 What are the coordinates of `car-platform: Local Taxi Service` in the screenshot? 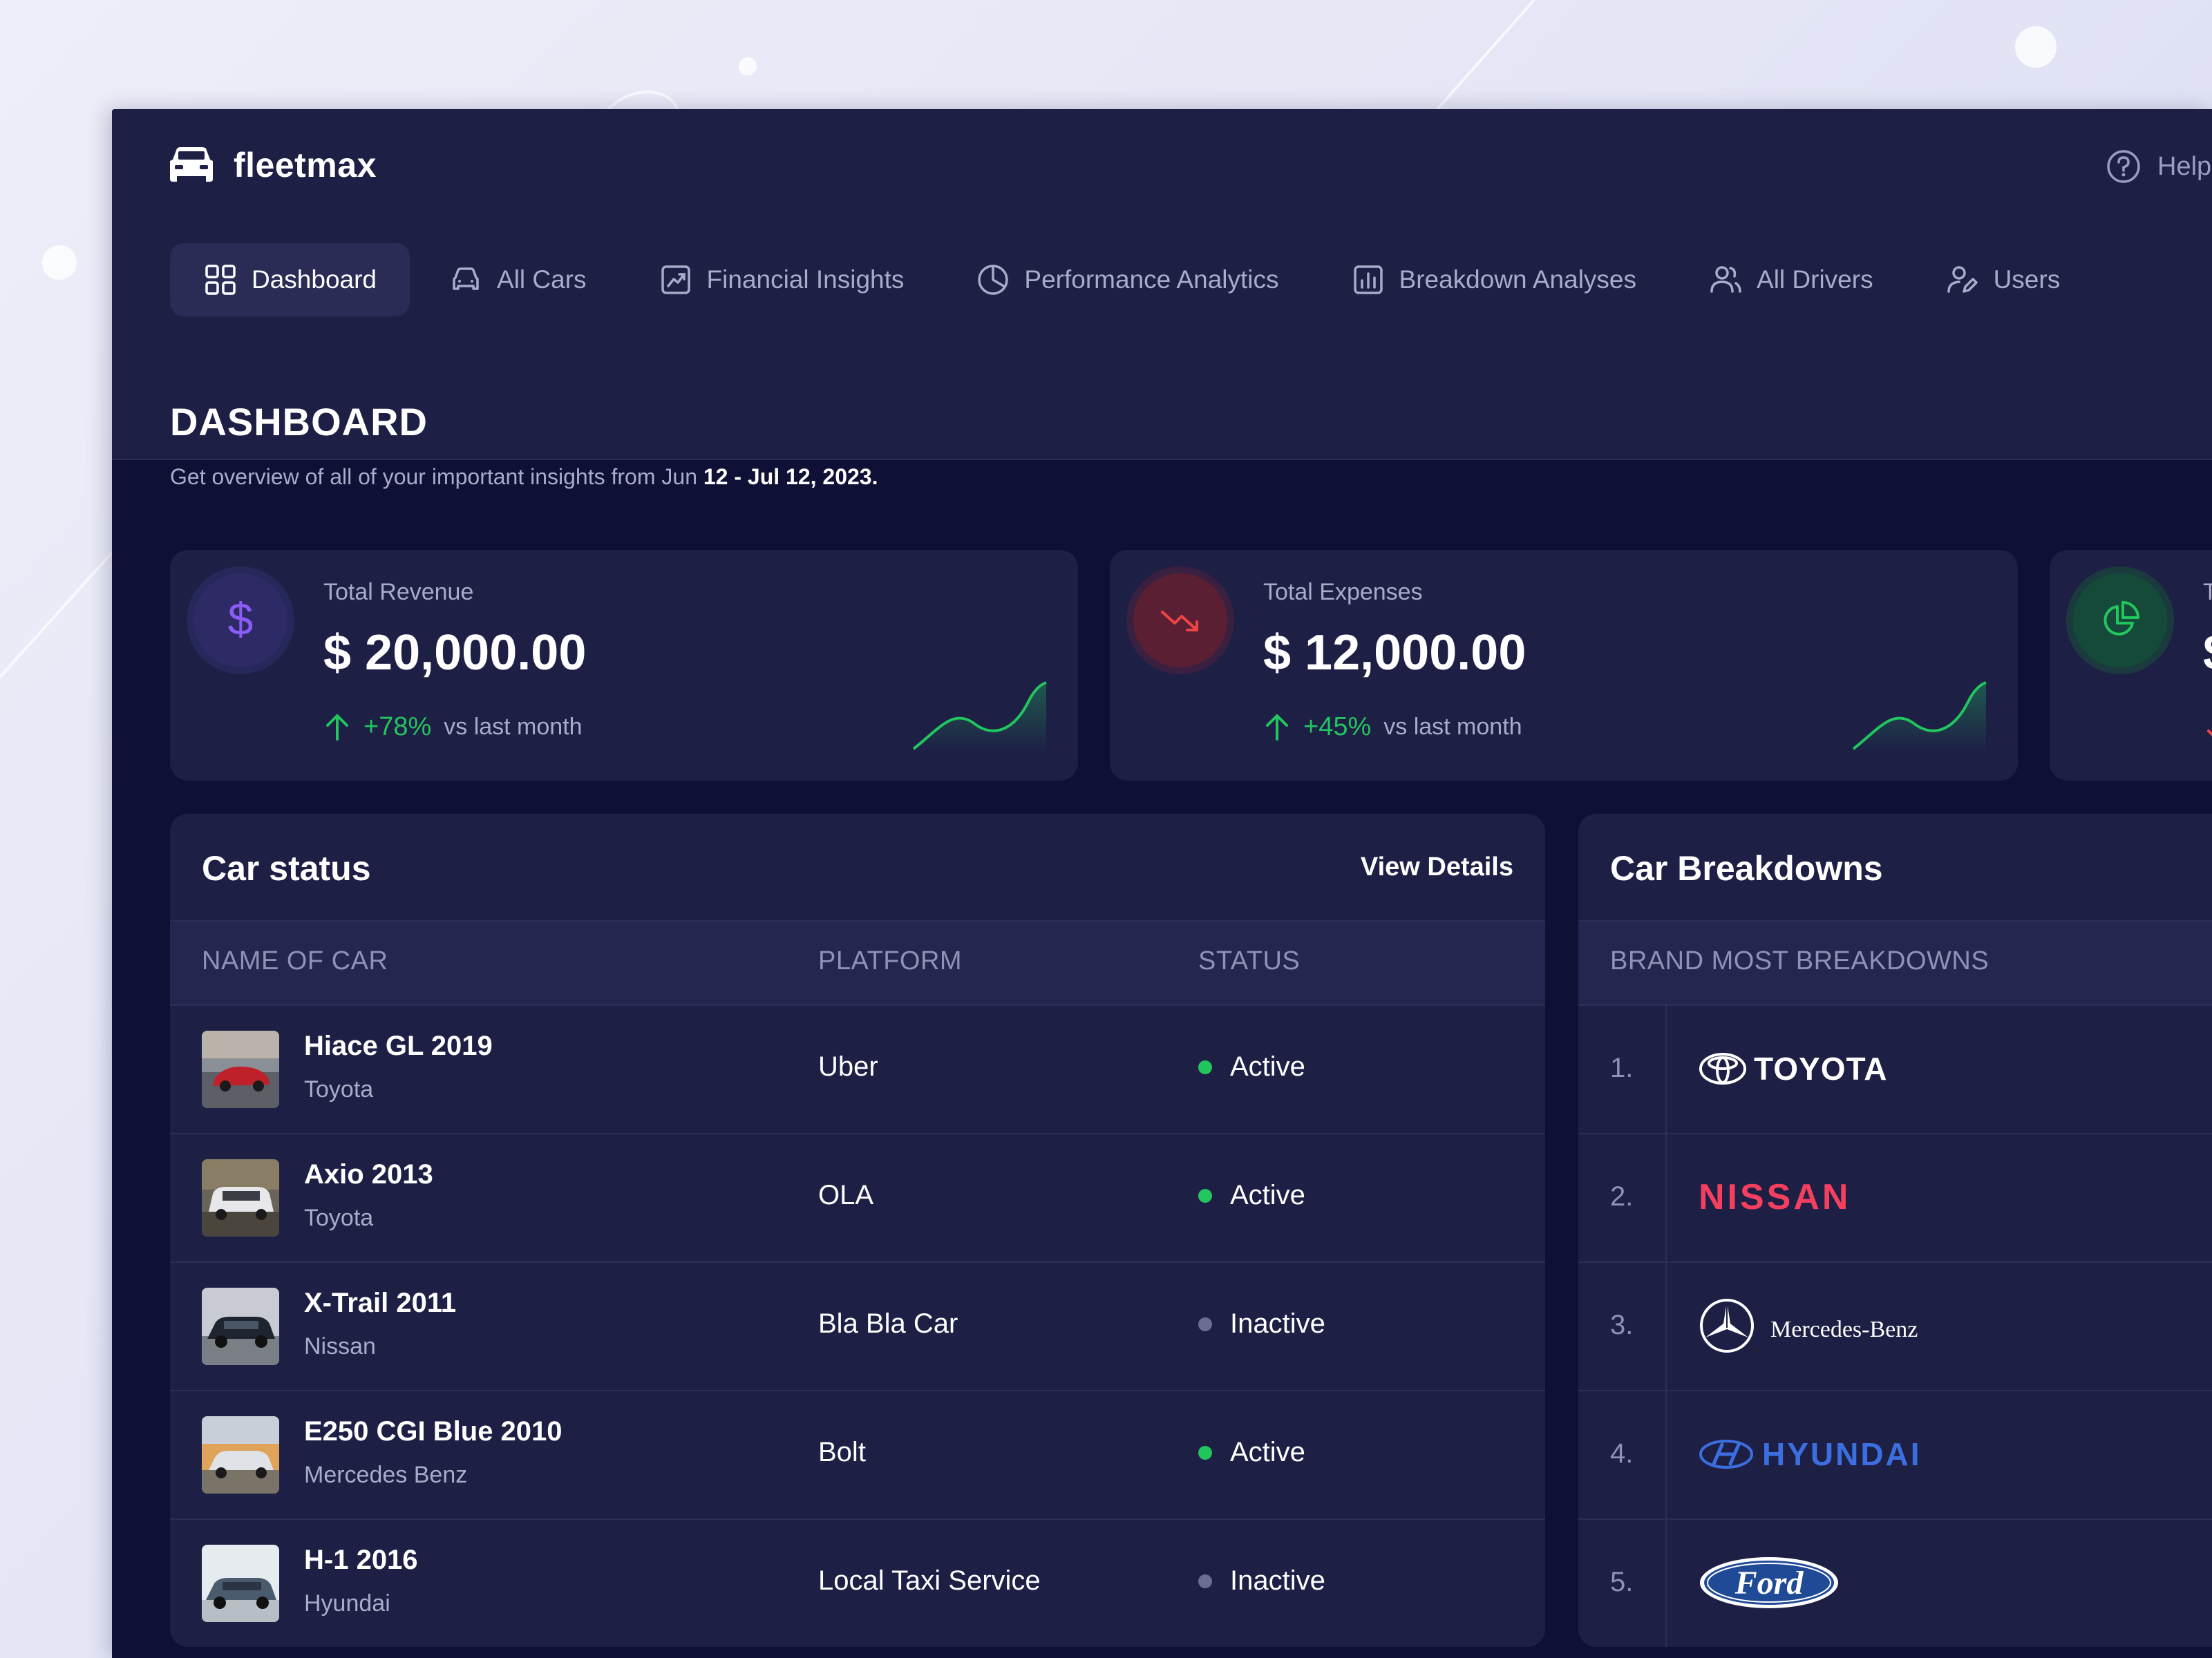 It's located at (929, 1580).